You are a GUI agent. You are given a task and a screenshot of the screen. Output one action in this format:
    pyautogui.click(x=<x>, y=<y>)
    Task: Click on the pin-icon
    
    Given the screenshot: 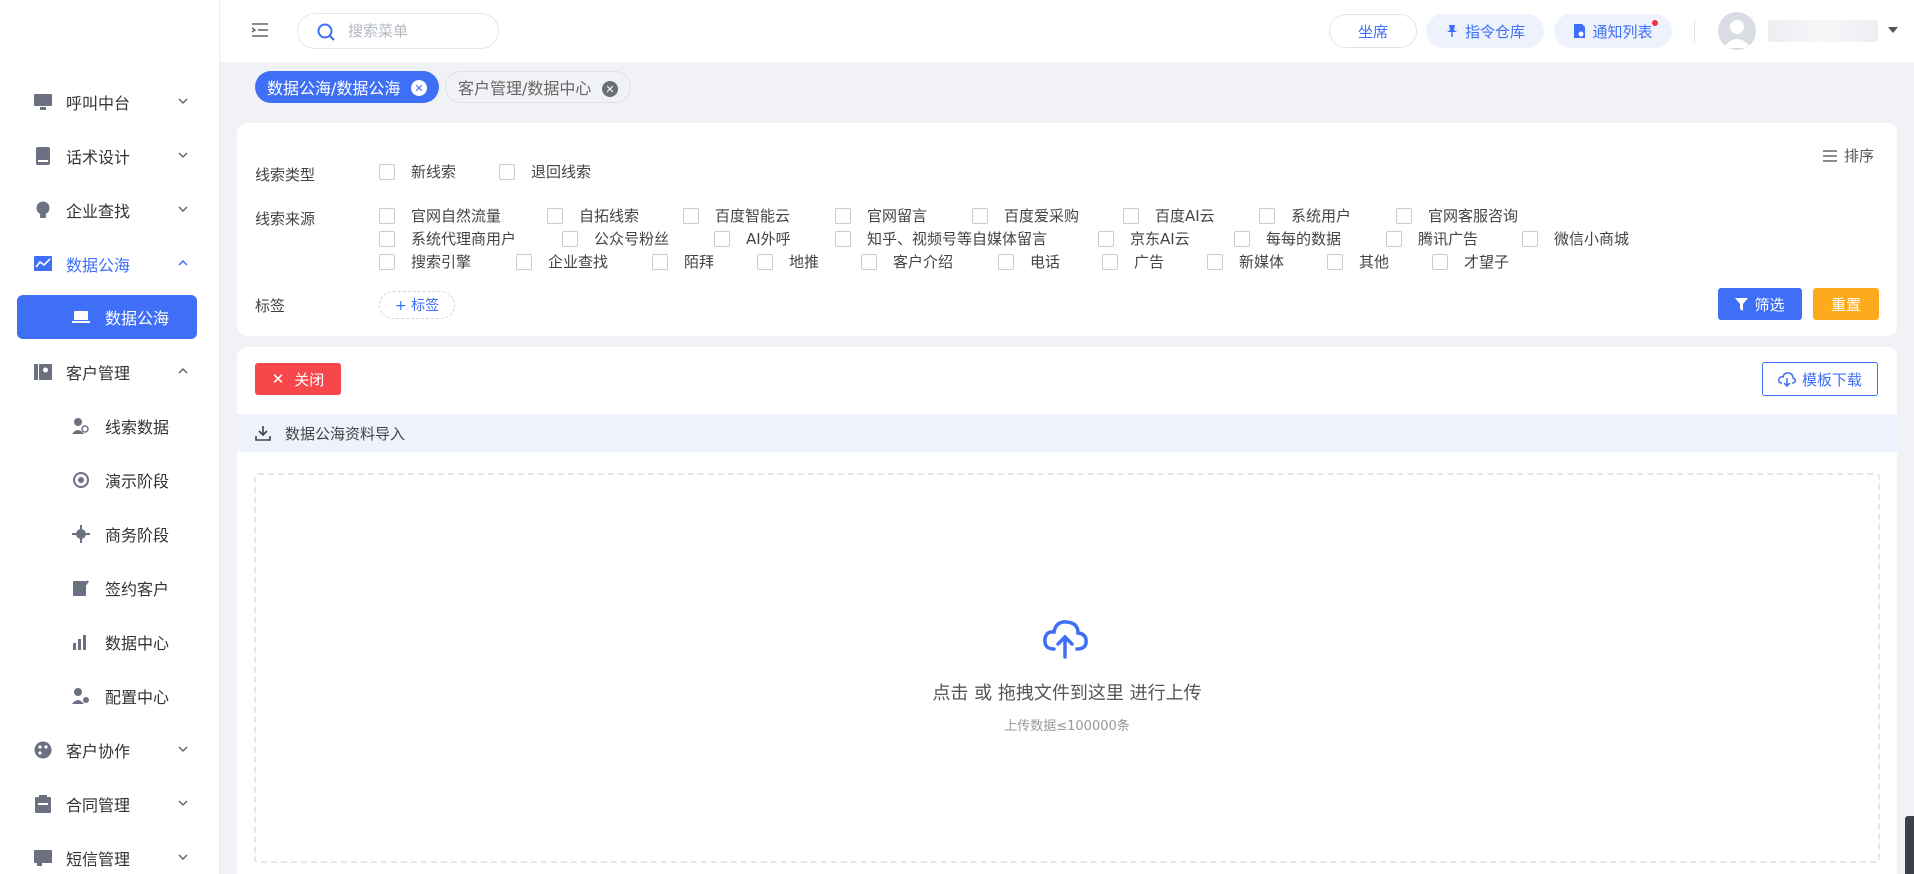 What is the action you would take?
    pyautogui.click(x=1451, y=31)
    